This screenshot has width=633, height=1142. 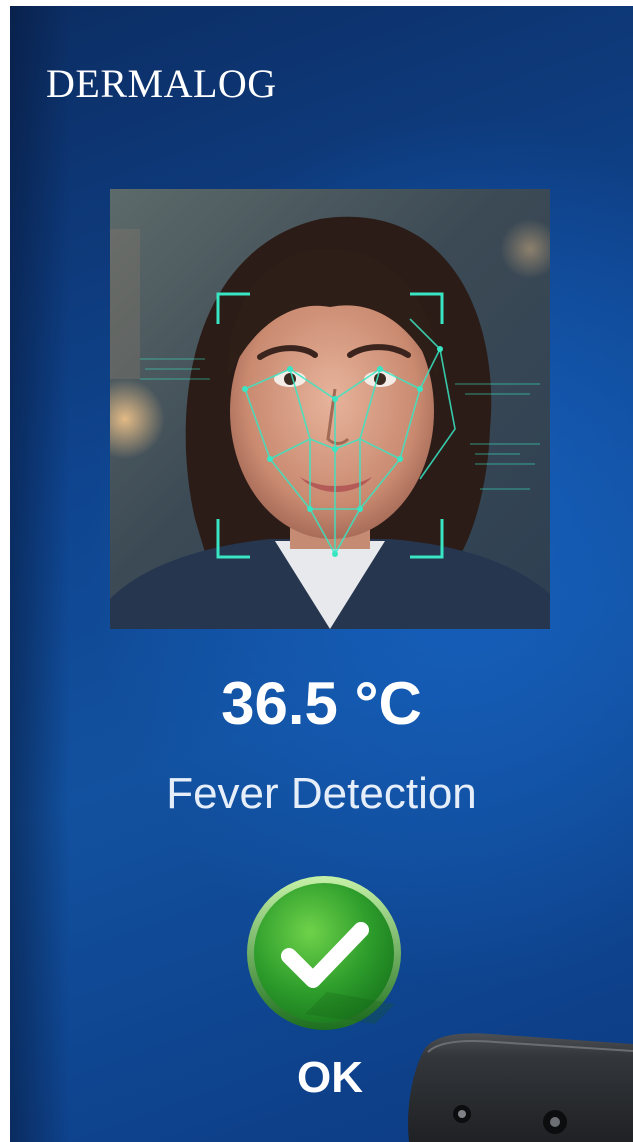 I want to click on checkmark-icon, so click(x=324, y=953).